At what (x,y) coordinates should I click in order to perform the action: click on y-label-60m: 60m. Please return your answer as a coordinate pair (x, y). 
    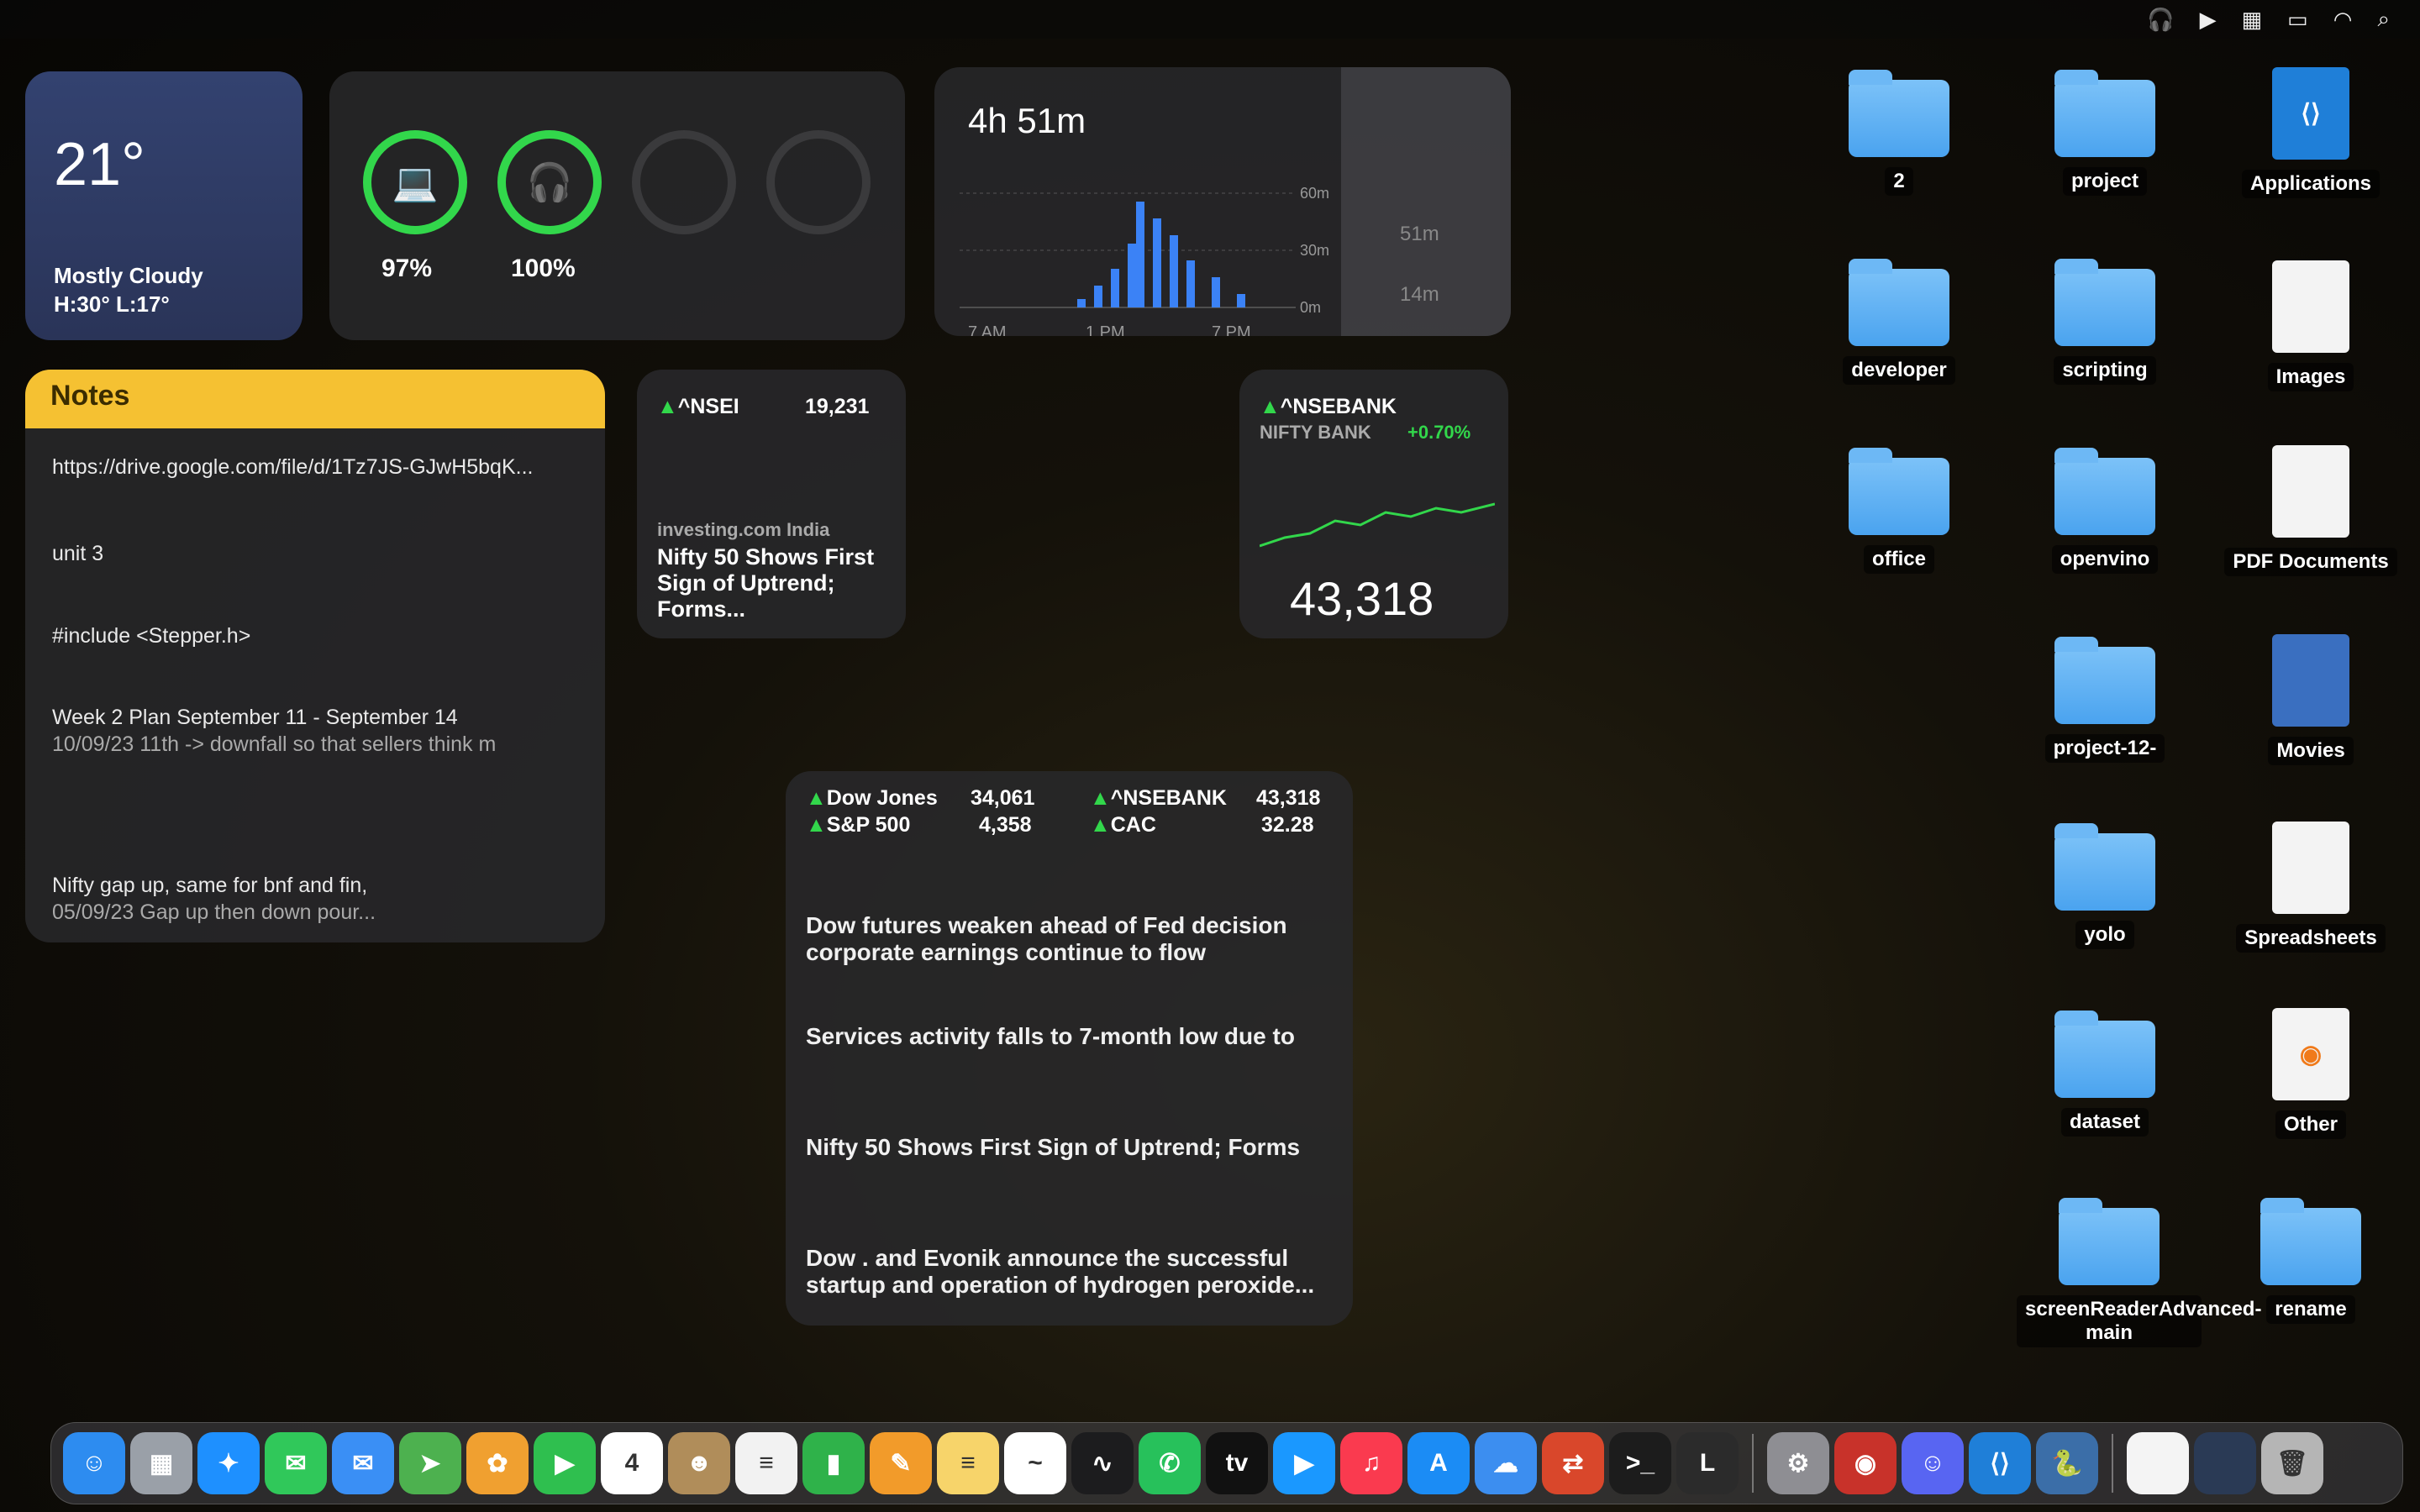
    Looking at the image, I should click on (1315, 193).